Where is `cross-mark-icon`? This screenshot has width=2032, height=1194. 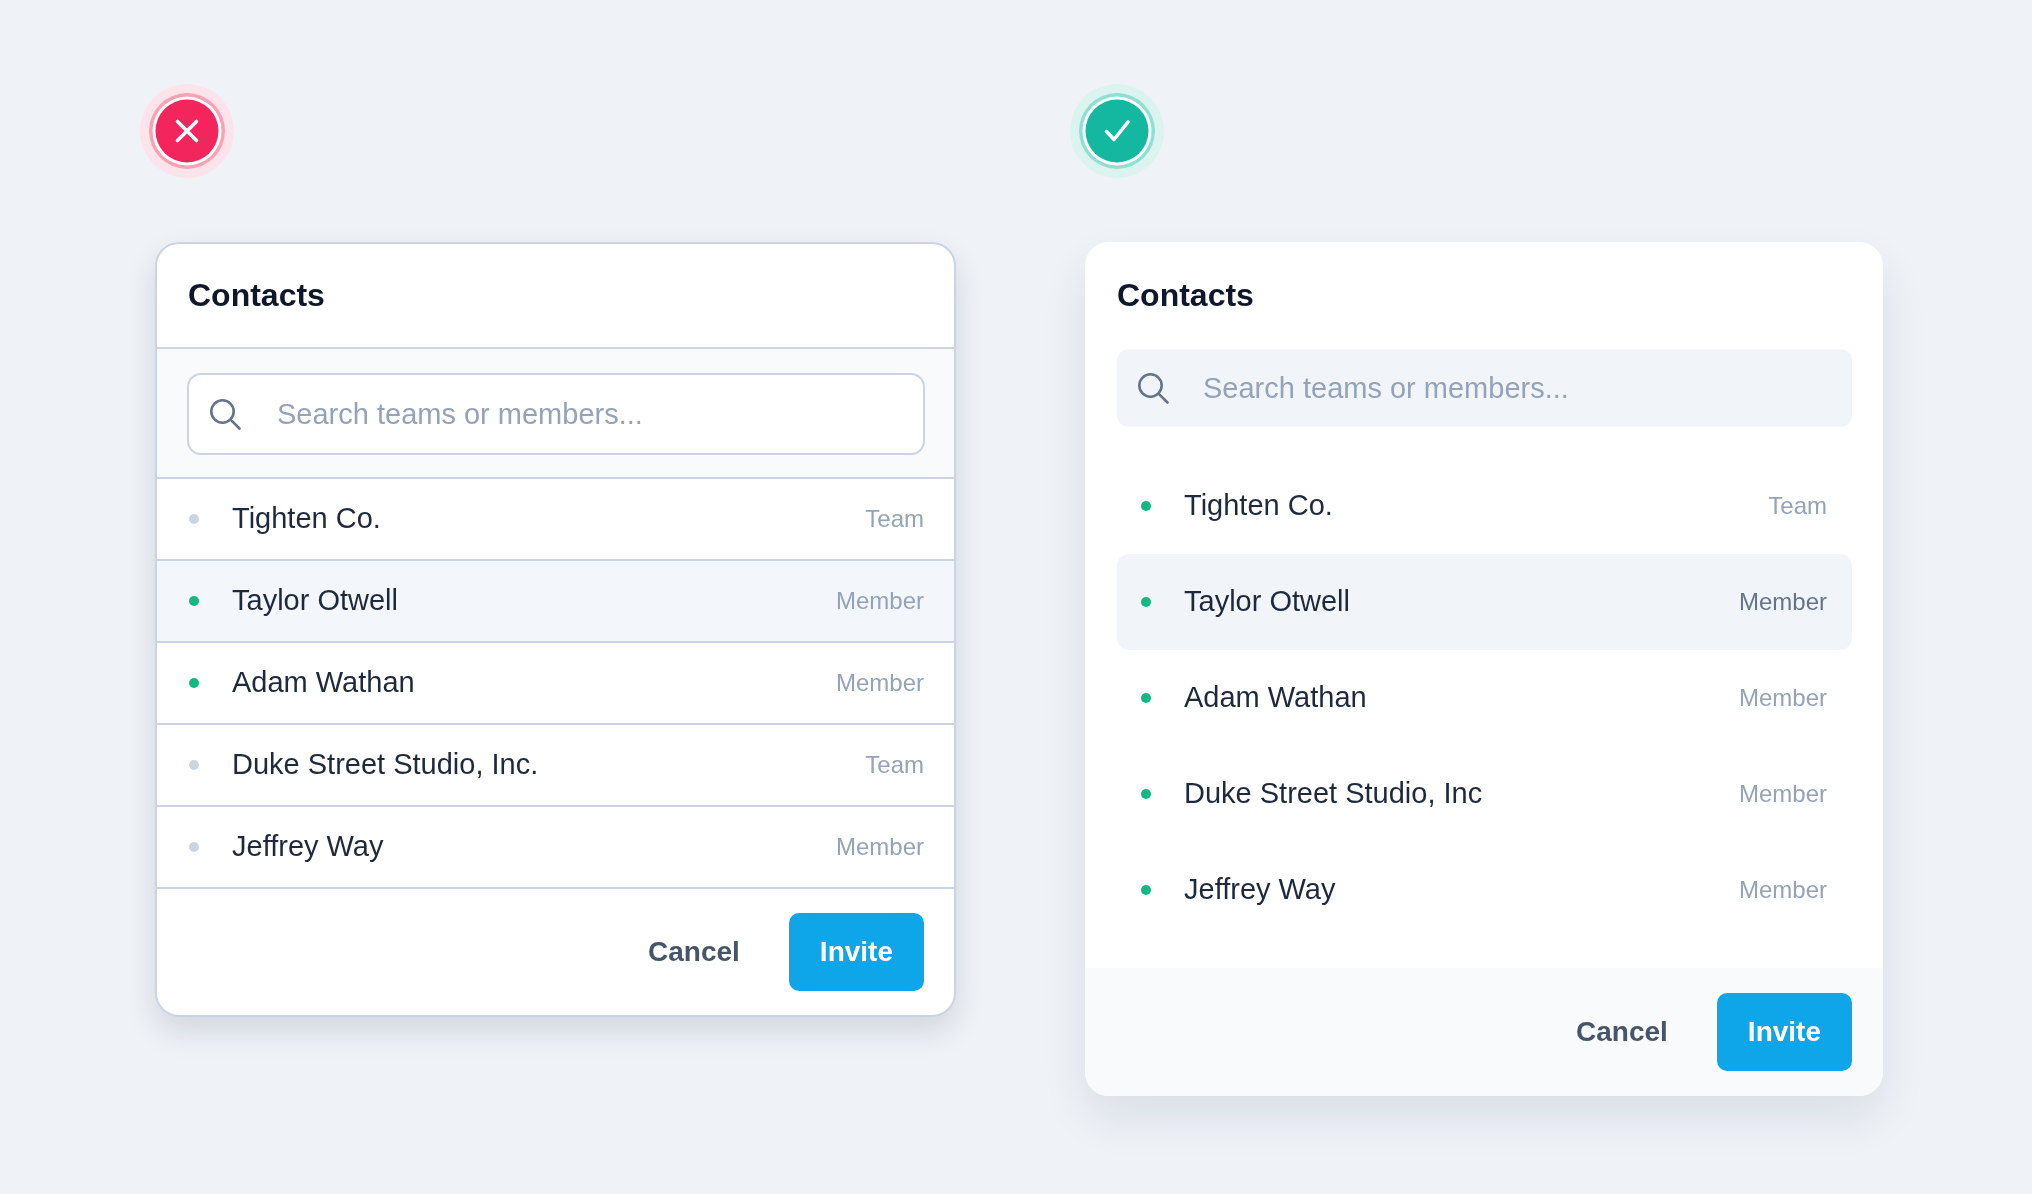 cross-mark-icon is located at coordinates (187, 131).